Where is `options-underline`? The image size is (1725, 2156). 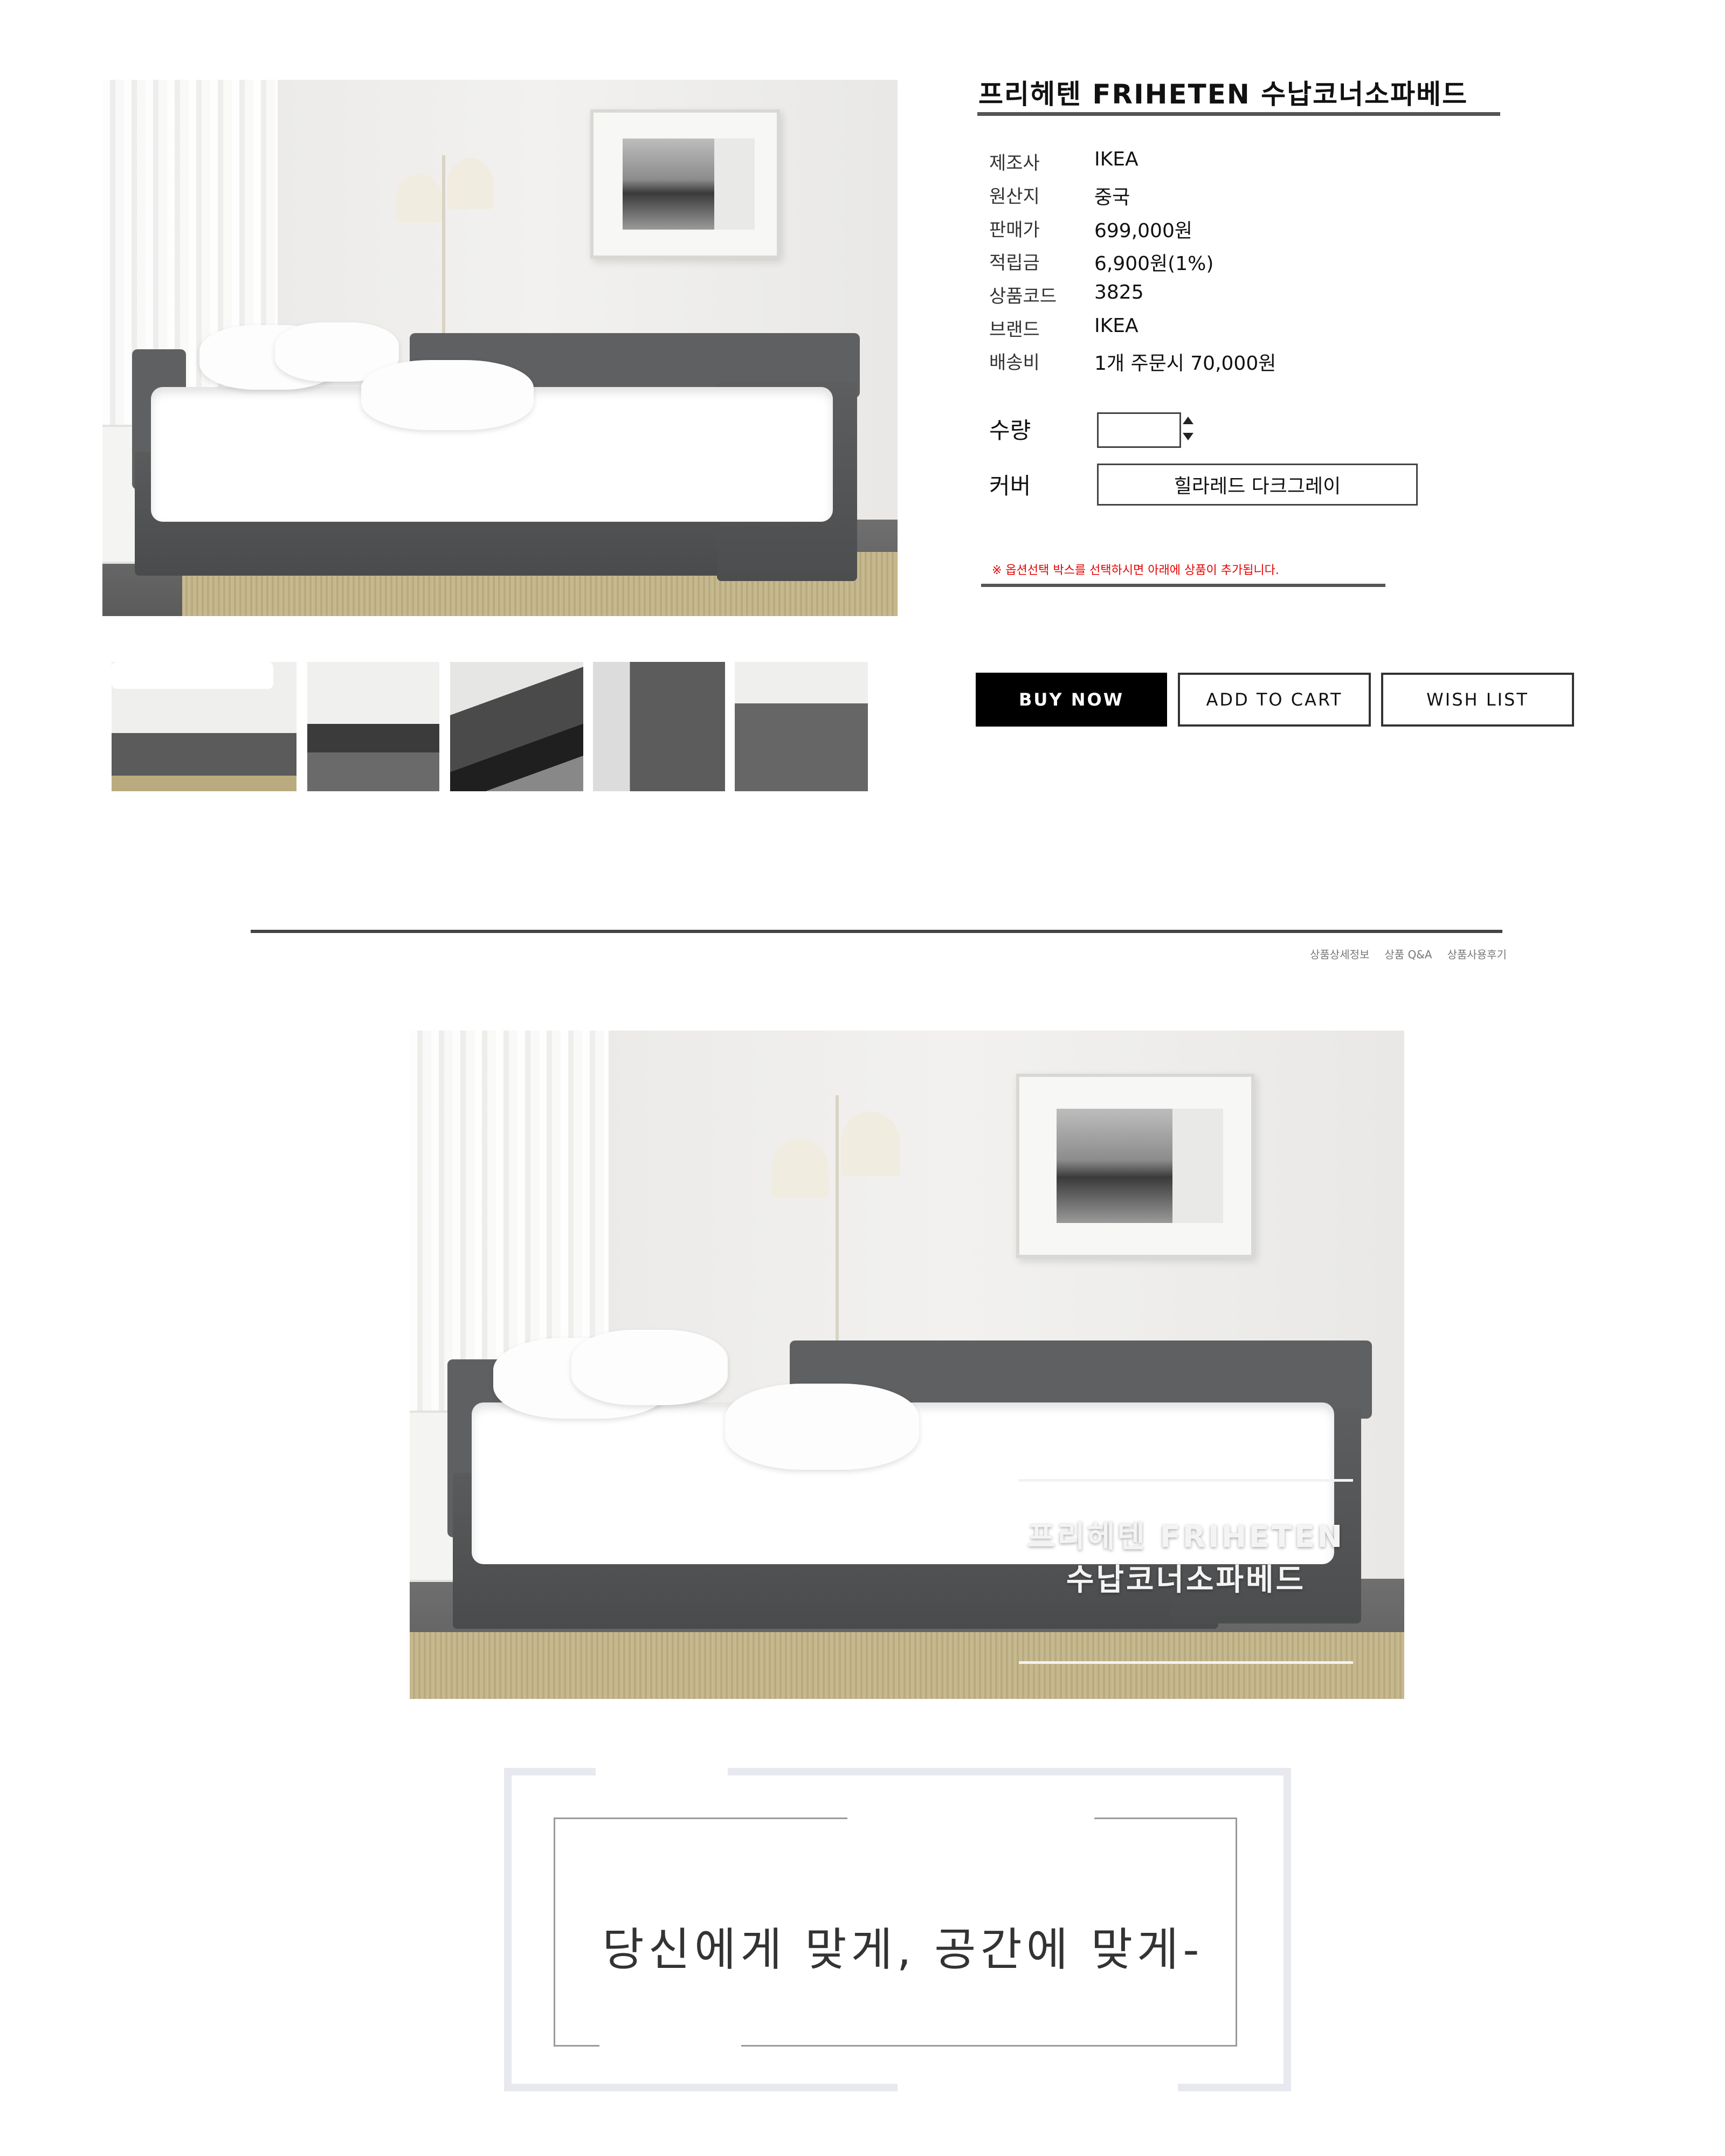
options-underline is located at coordinates (1183, 585).